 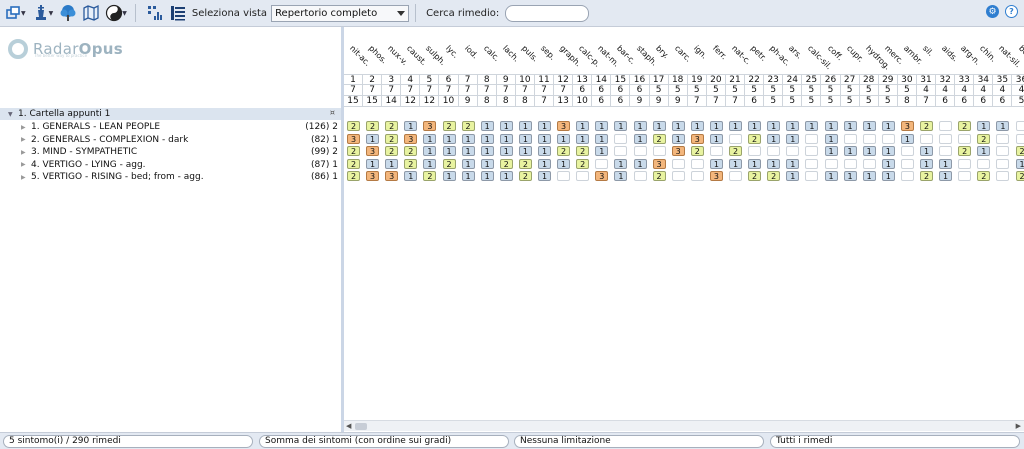 I want to click on help-icon: ?, so click(x=1011, y=11).